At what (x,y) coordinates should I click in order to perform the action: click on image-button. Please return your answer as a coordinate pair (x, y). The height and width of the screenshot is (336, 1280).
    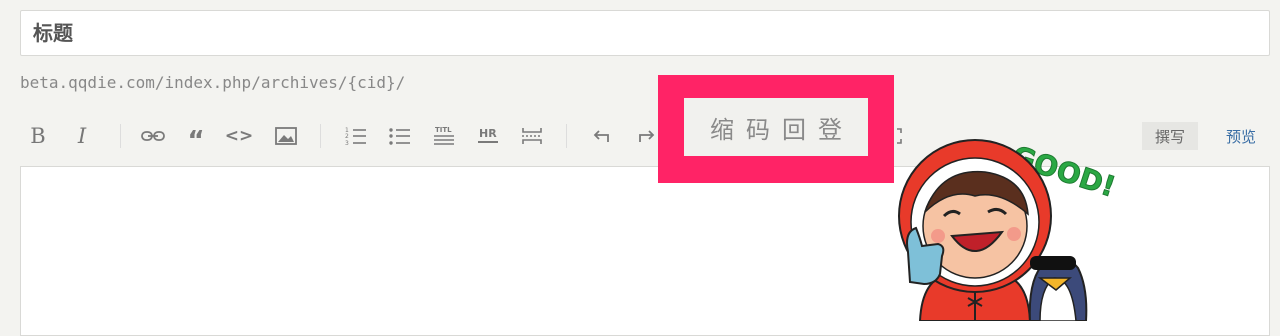
    Looking at the image, I should click on (286, 136).